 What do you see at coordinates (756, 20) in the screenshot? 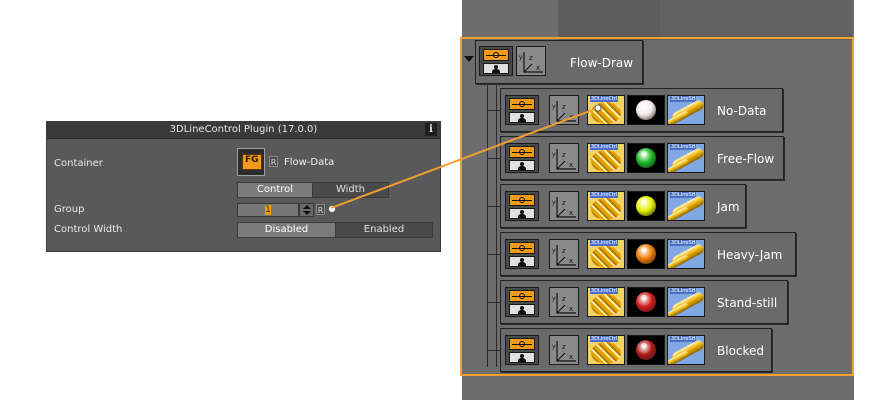
I see `scene-tree-column-header-right` at bounding box center [756, 20].